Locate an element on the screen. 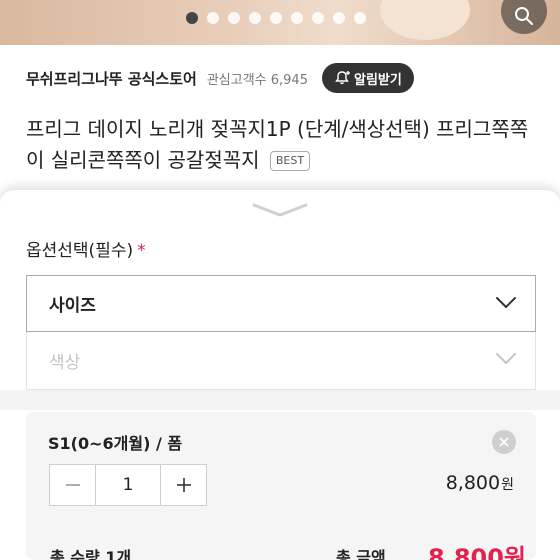  store-info: 무쉬프리그나뚜 공식스토어 관심고객수 6,945 알림받기 is located at coordinates (281, 78).